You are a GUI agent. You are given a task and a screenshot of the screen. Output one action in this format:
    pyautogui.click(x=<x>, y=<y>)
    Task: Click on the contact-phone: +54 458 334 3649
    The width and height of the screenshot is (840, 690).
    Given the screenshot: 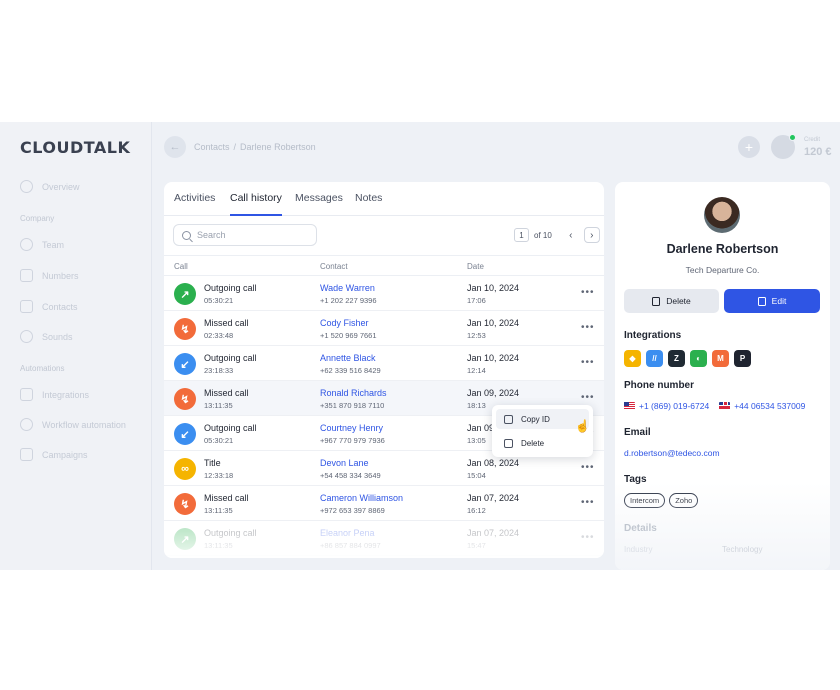 What is the action you would take?
    pyautogui.click(x=350, y=475)
    